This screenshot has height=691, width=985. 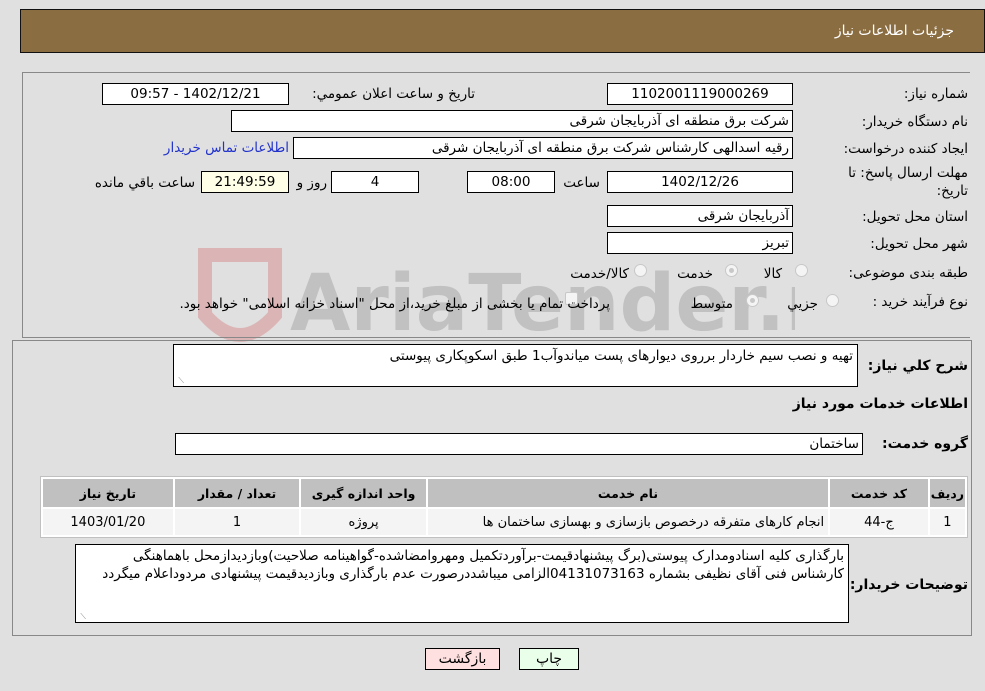 I want to click on cell-need-date: 1403/01/20, so click(x=108, y=522).